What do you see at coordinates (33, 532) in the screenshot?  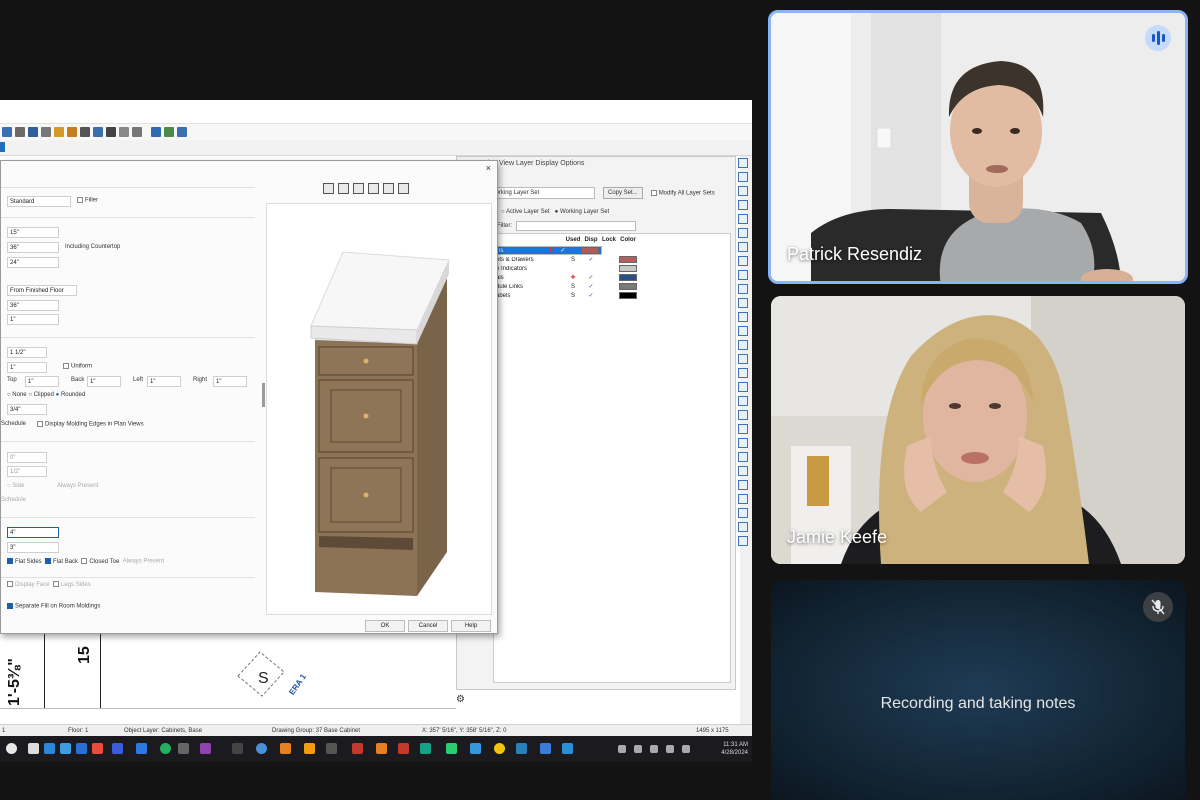 I see `active-field: 4"` at bounding box center [33, 532].